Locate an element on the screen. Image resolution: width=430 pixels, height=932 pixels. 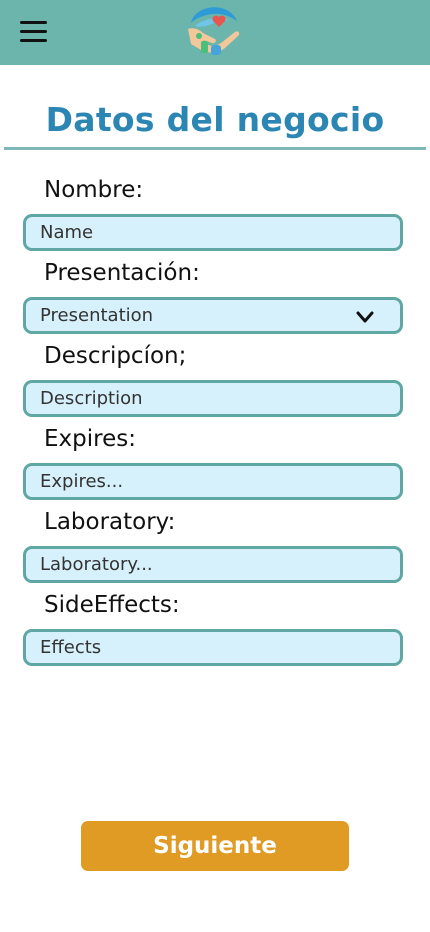
laboratory-input is located at coordinates (213, 564).